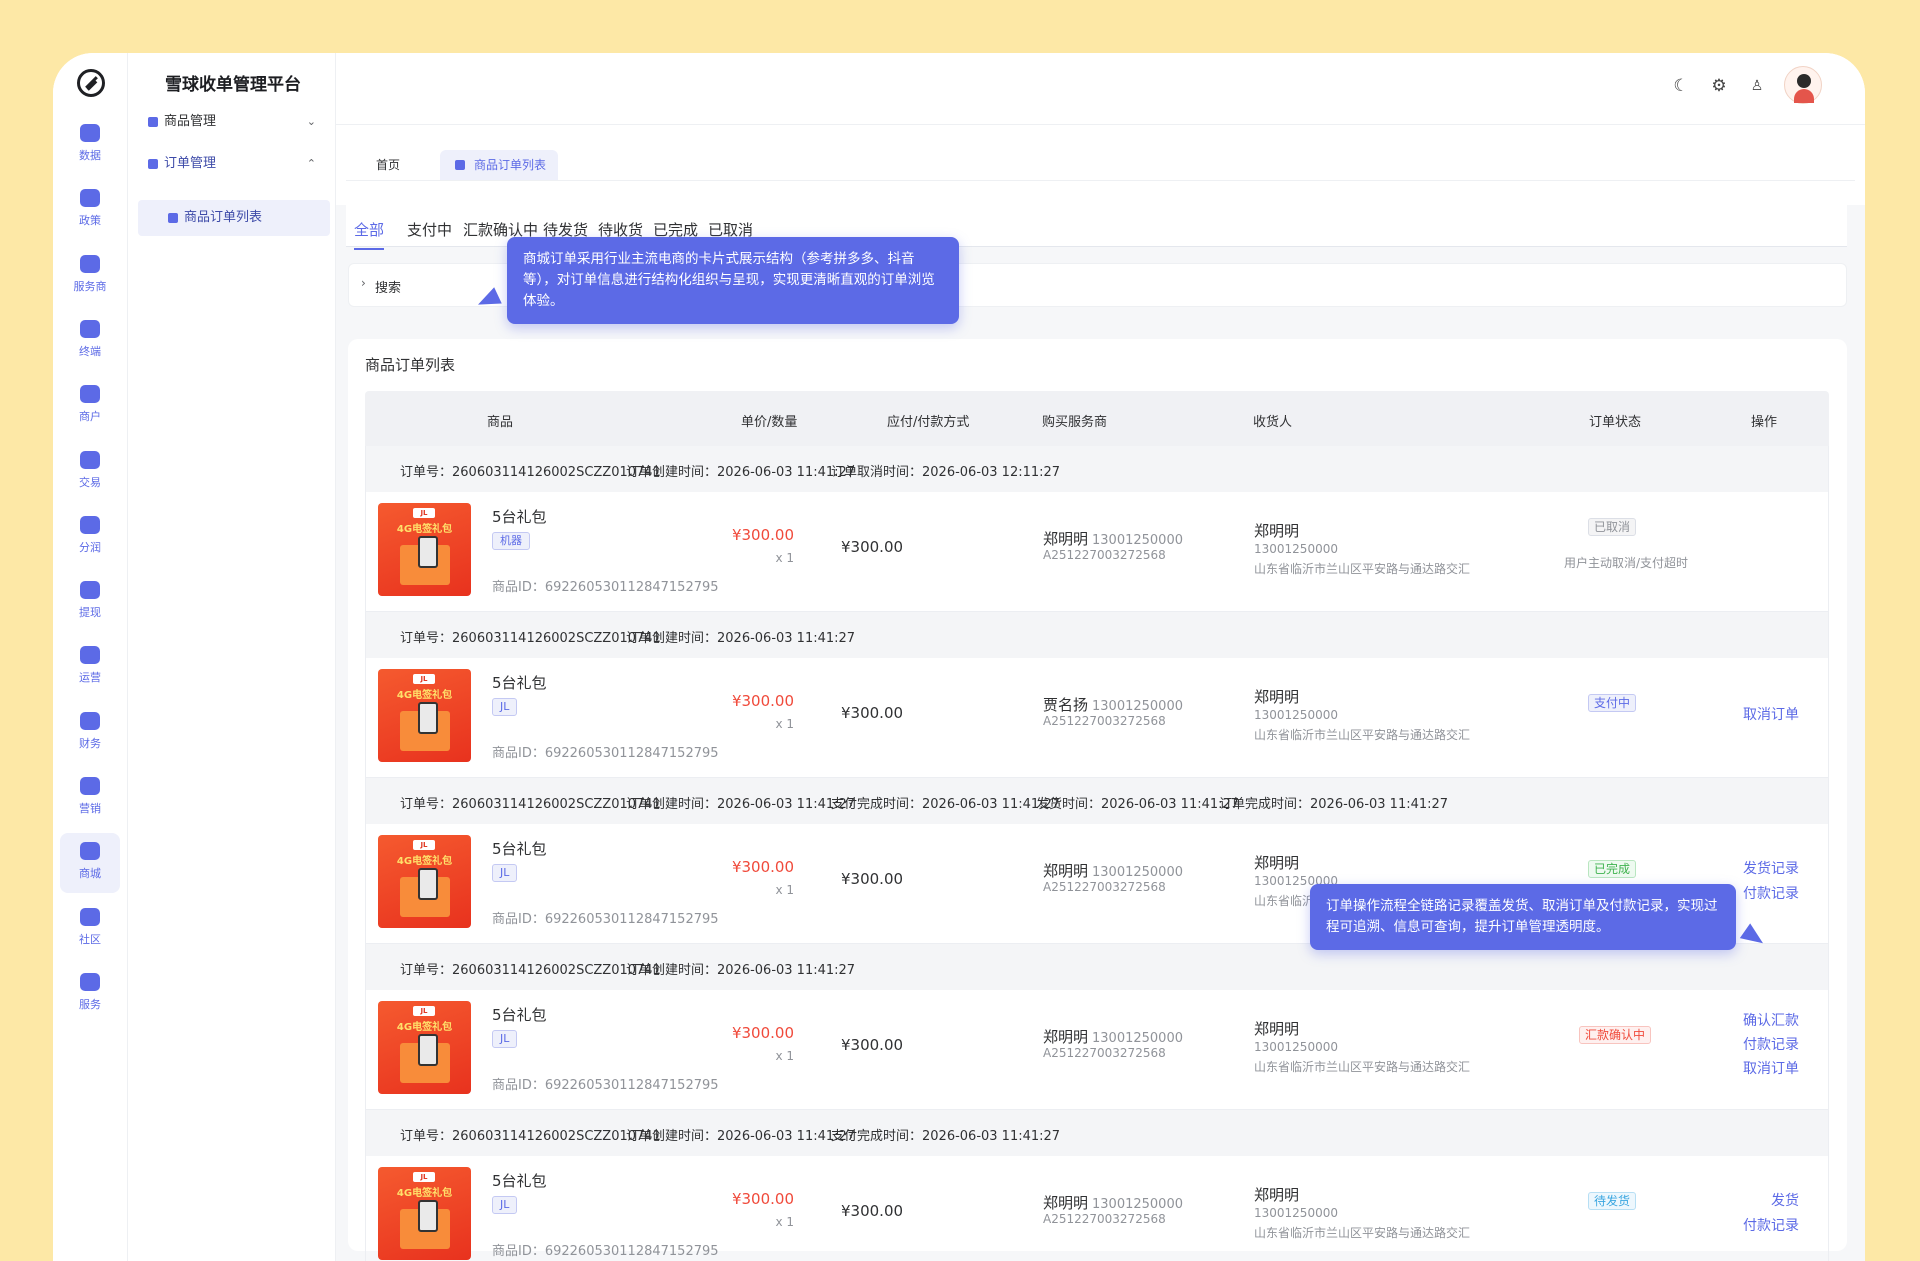 The height and width of the screenshot is (1261, 1920). Describe the element at coordinates (1100, 180) in the screenshot. I see `divider` at that location.